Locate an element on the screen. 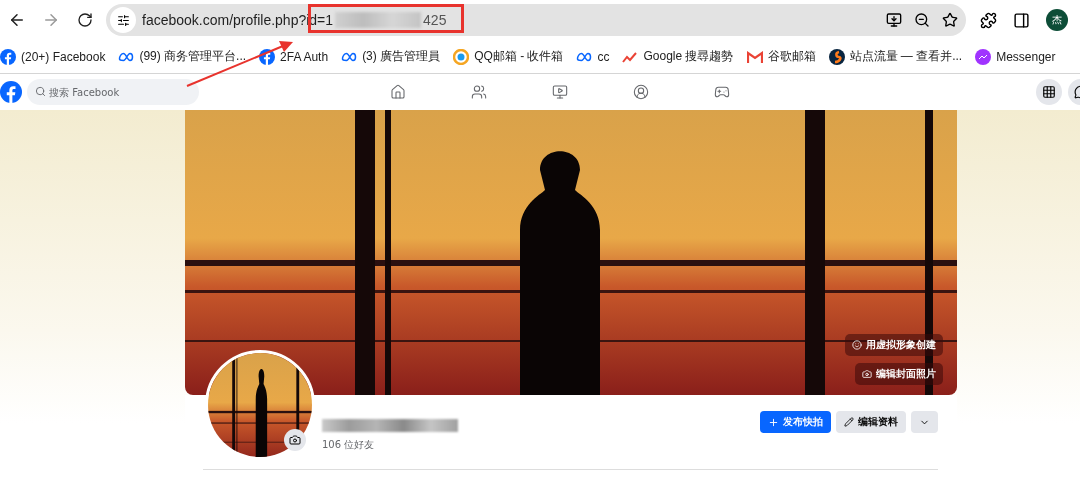 This screenshot has width=1080, height=478. site-settings-button is located at coordinates (123, 20).